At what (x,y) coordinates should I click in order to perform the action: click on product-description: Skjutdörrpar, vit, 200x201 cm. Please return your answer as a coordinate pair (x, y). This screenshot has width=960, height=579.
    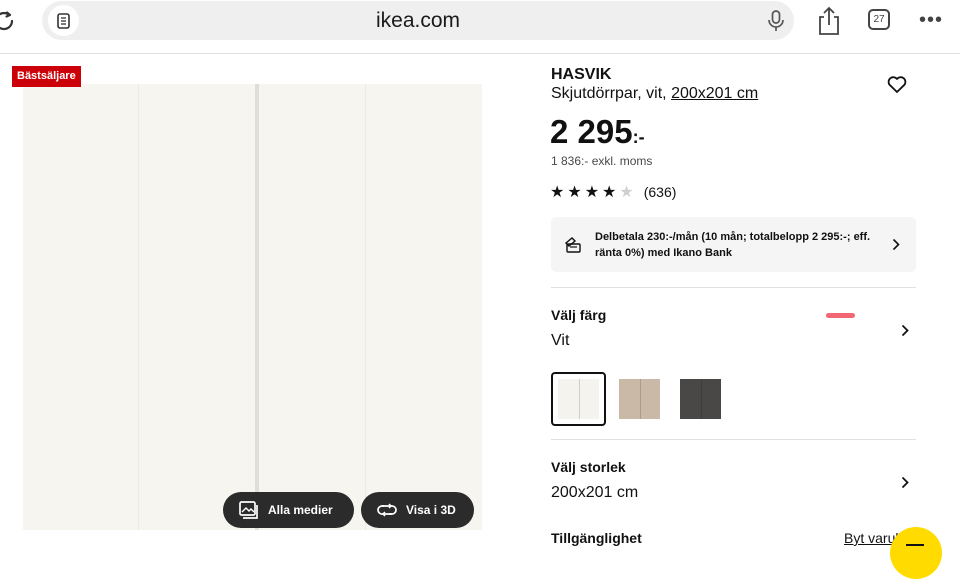
    Looking at the image, I should click on (654, 94).